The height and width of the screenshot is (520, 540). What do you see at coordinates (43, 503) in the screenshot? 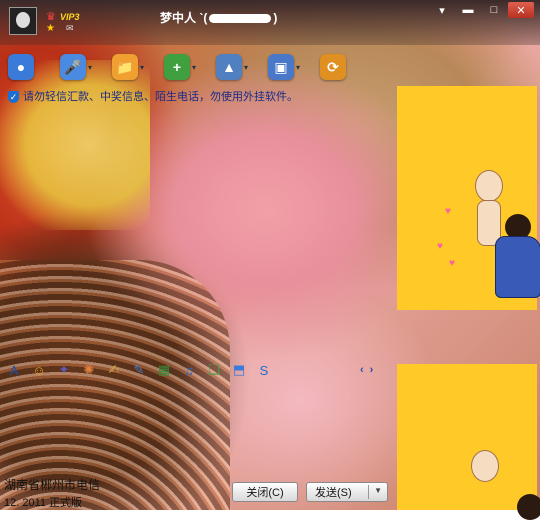
I see `version-label: 12. 2011 正式版` at bounding box center [43, 503].